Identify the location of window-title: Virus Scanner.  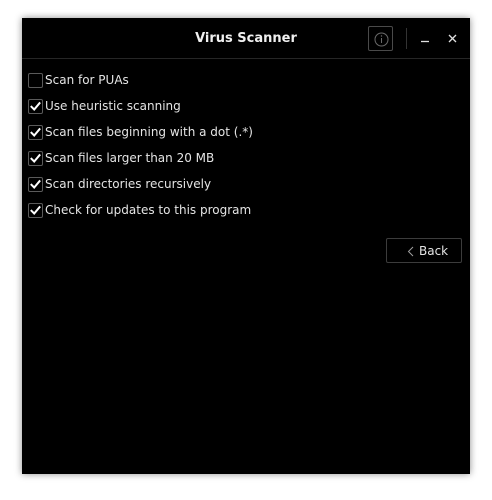
(246, 38).